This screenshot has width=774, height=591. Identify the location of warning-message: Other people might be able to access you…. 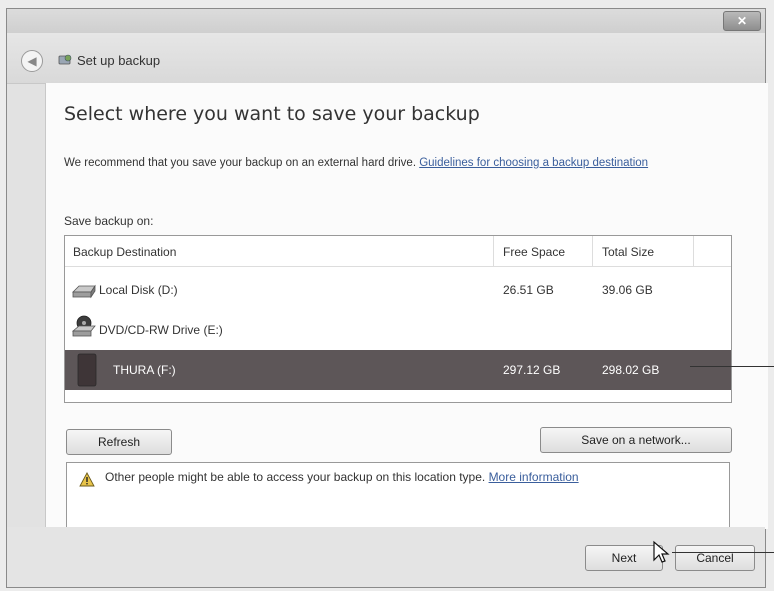
(342, 477).